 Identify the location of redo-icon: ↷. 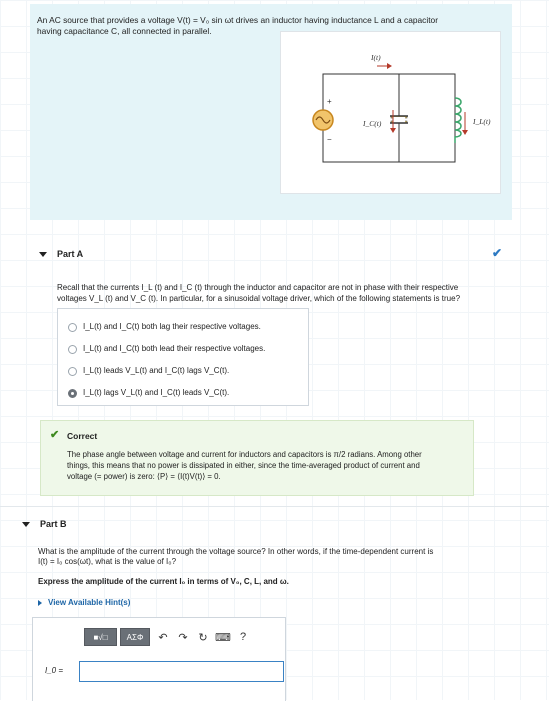
(183, 637).